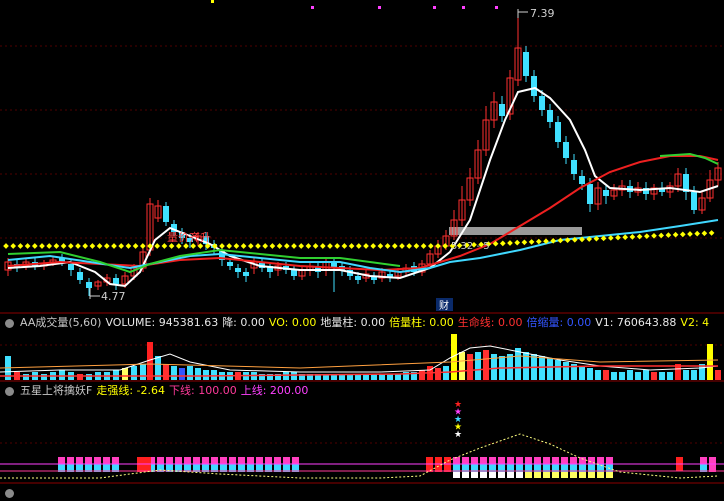 The width and height of the screenshot is (724, 501). Describe the element at coordinates (243, 322) in the screenshot. I see `indicator-value: 降: 0.00` at that location.